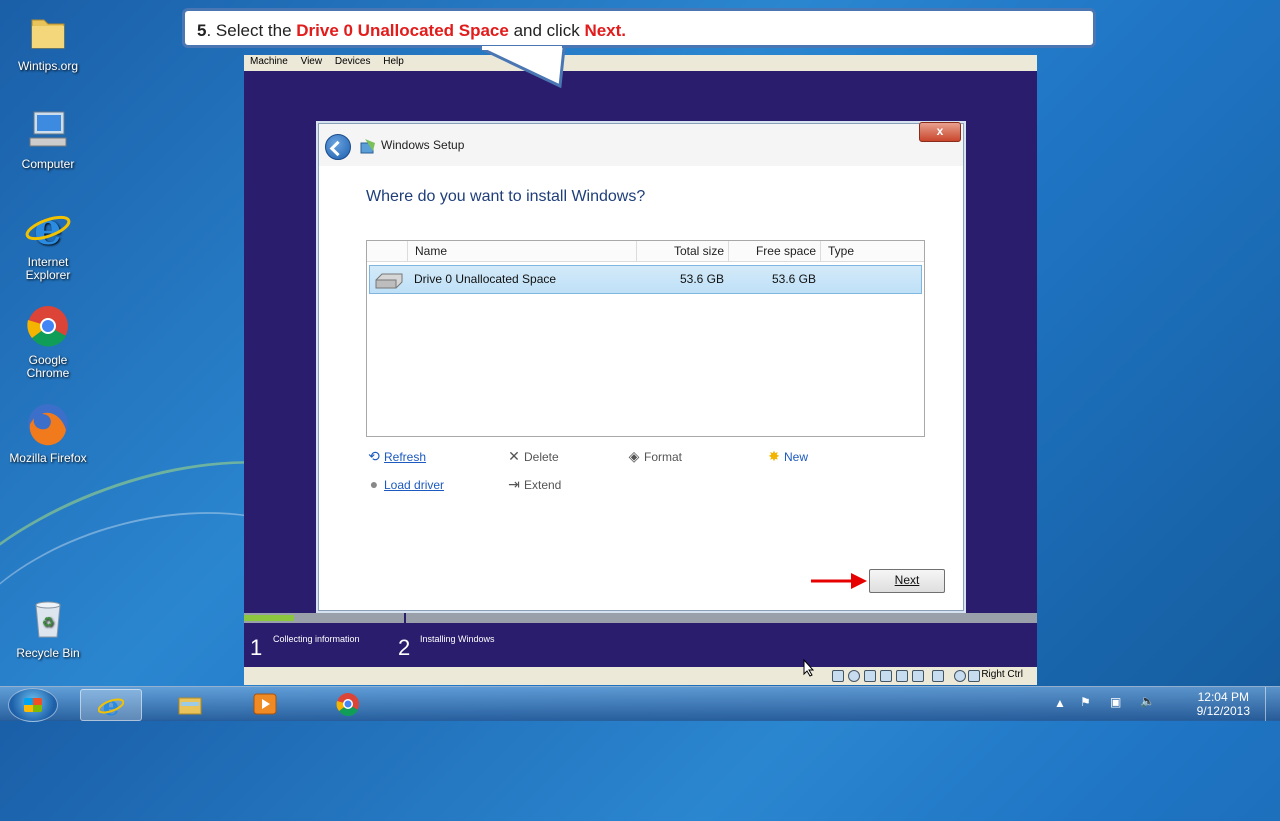 Image resolution: width=1280 pixels, height=821 pixels. Describe the element at coordinates (918, 676) in the screenshot. I see `display-status-icon` at that location.